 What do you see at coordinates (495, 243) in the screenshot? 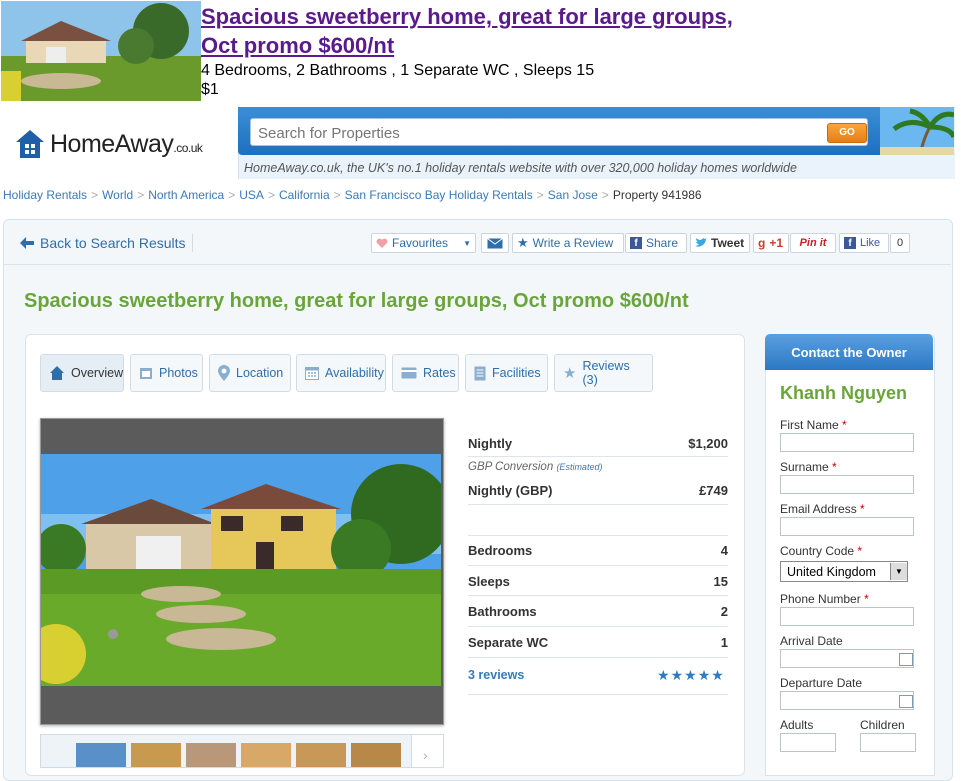
I see `email-button` at bounding box center [495, 243].